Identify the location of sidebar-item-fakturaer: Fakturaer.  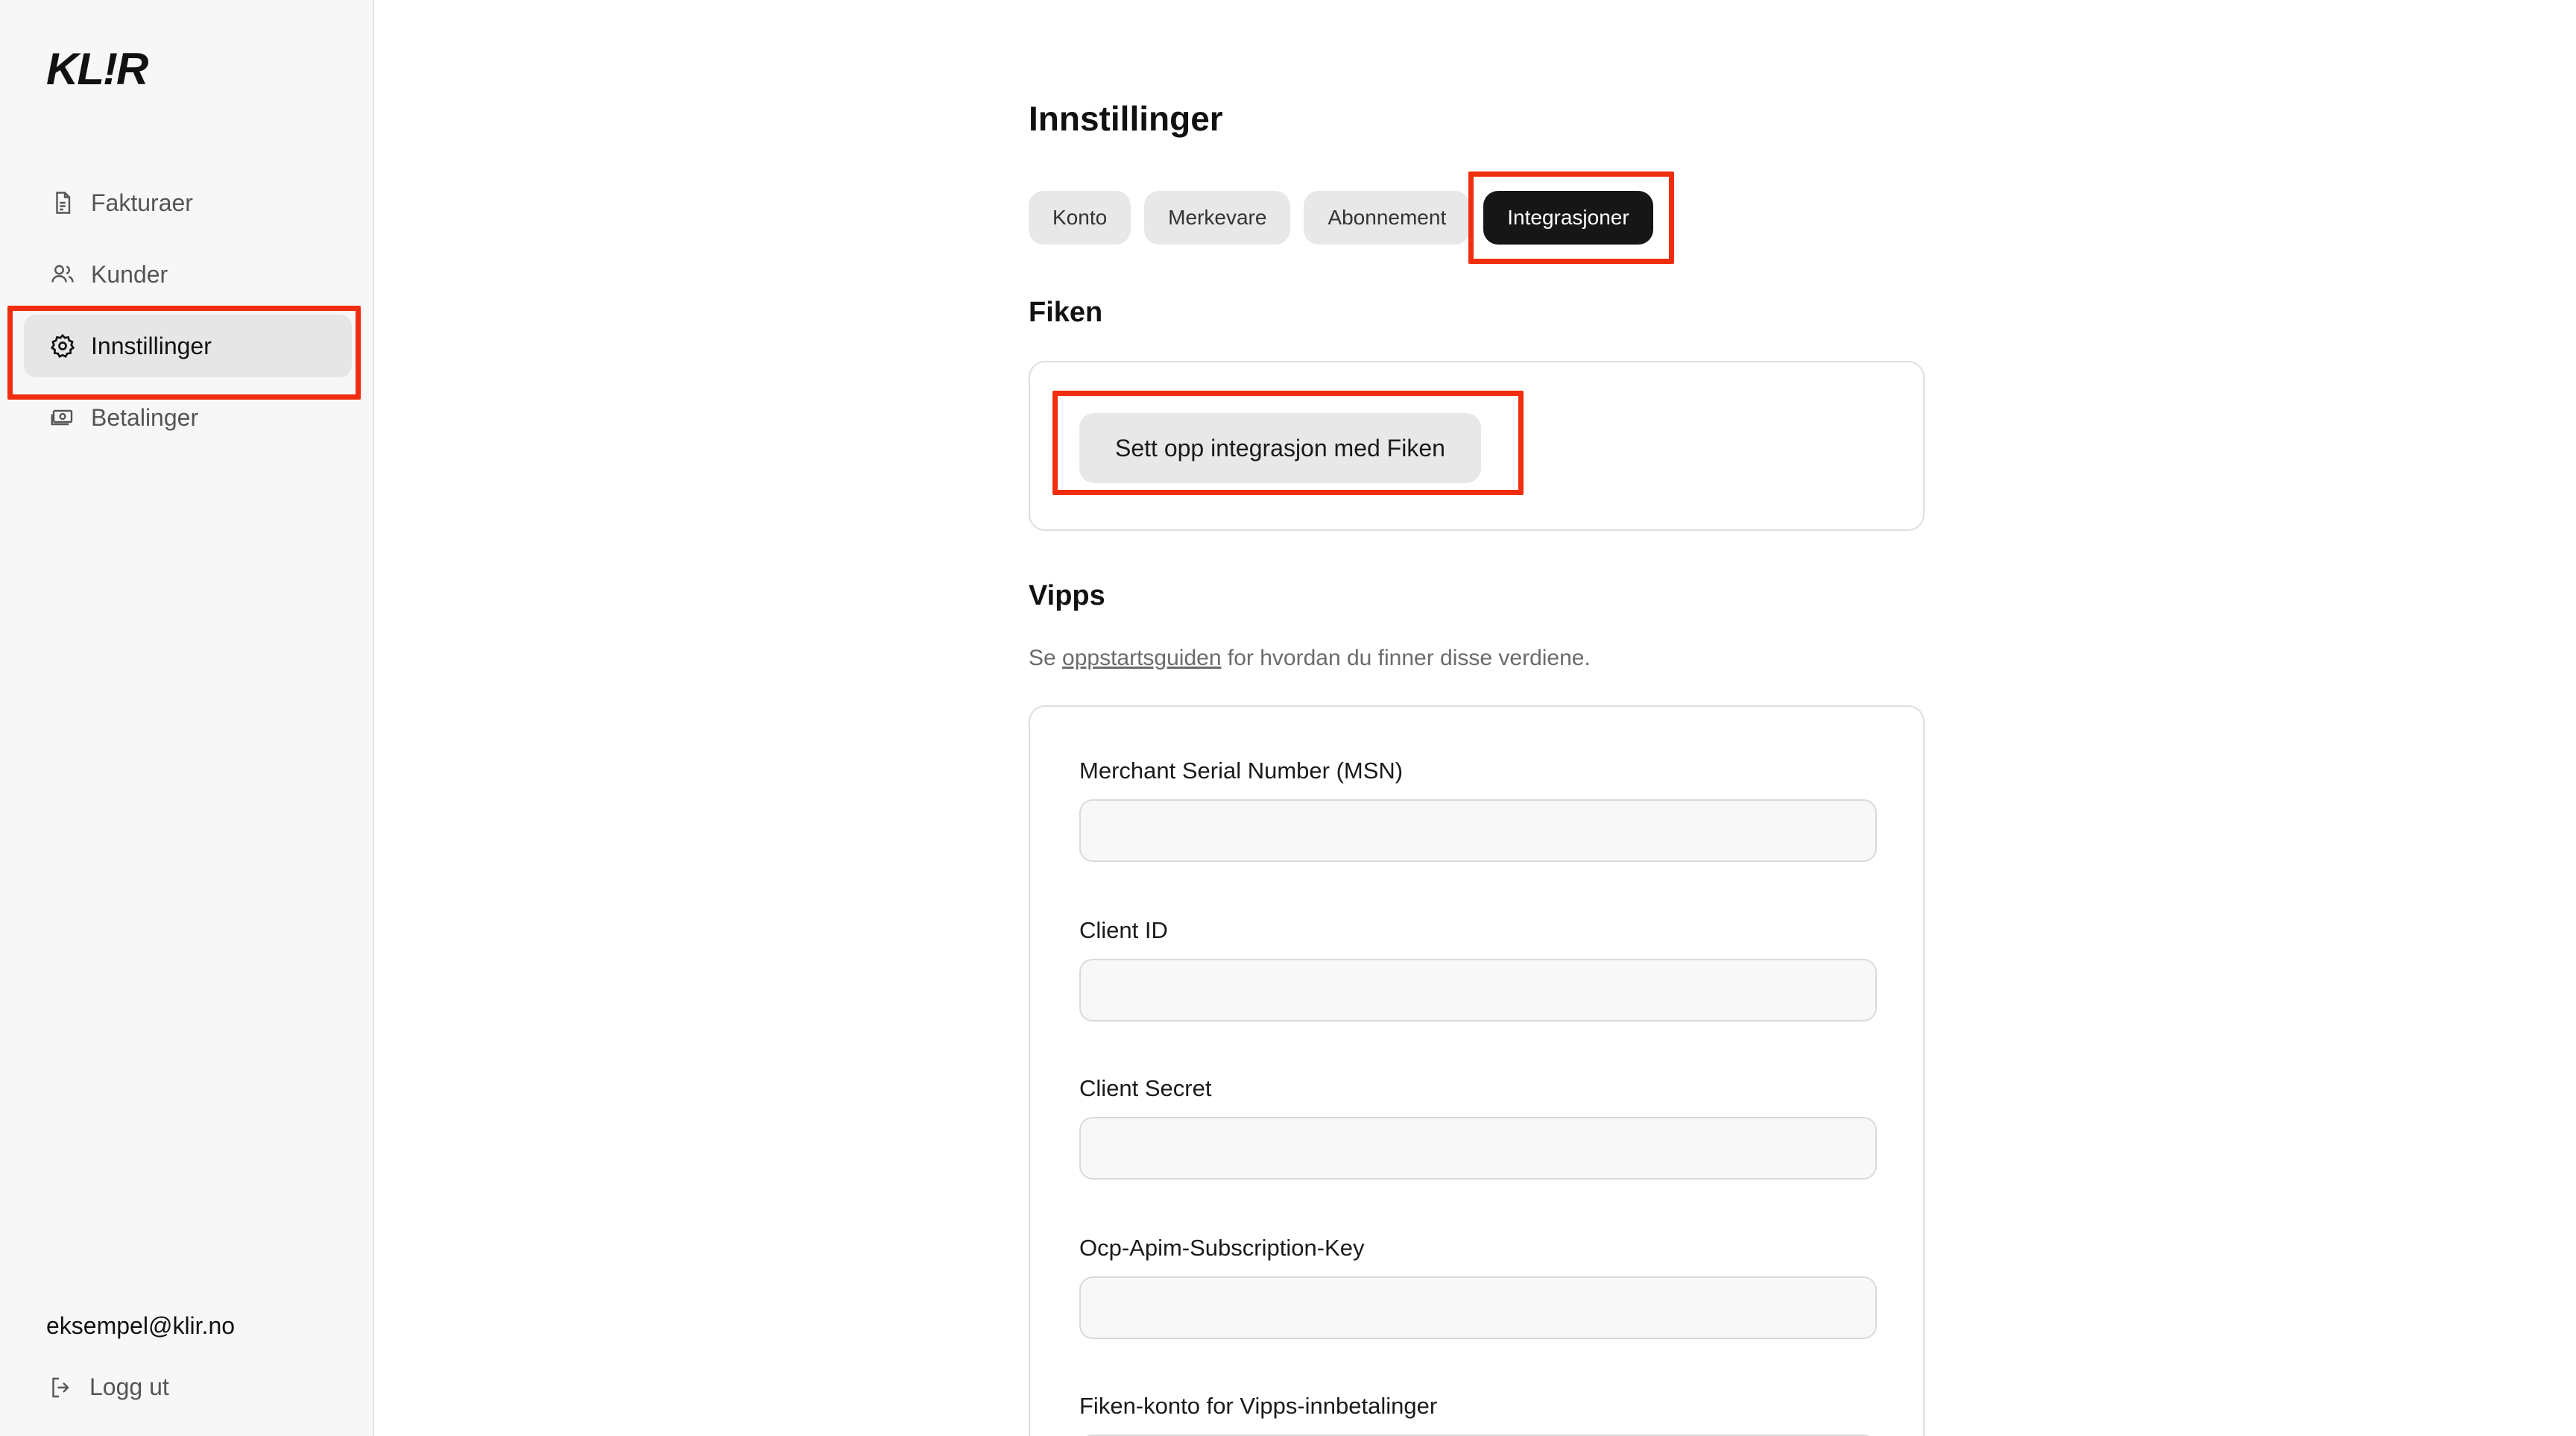
(188, 202).